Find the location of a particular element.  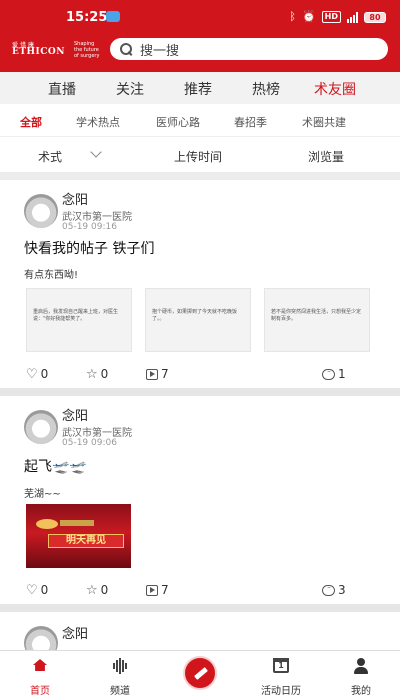

post-image-thumbnail: 重启后，我发现自己醒来上班，对医生说："你好我能帮笑了。 is located at coordinates (79, 320).